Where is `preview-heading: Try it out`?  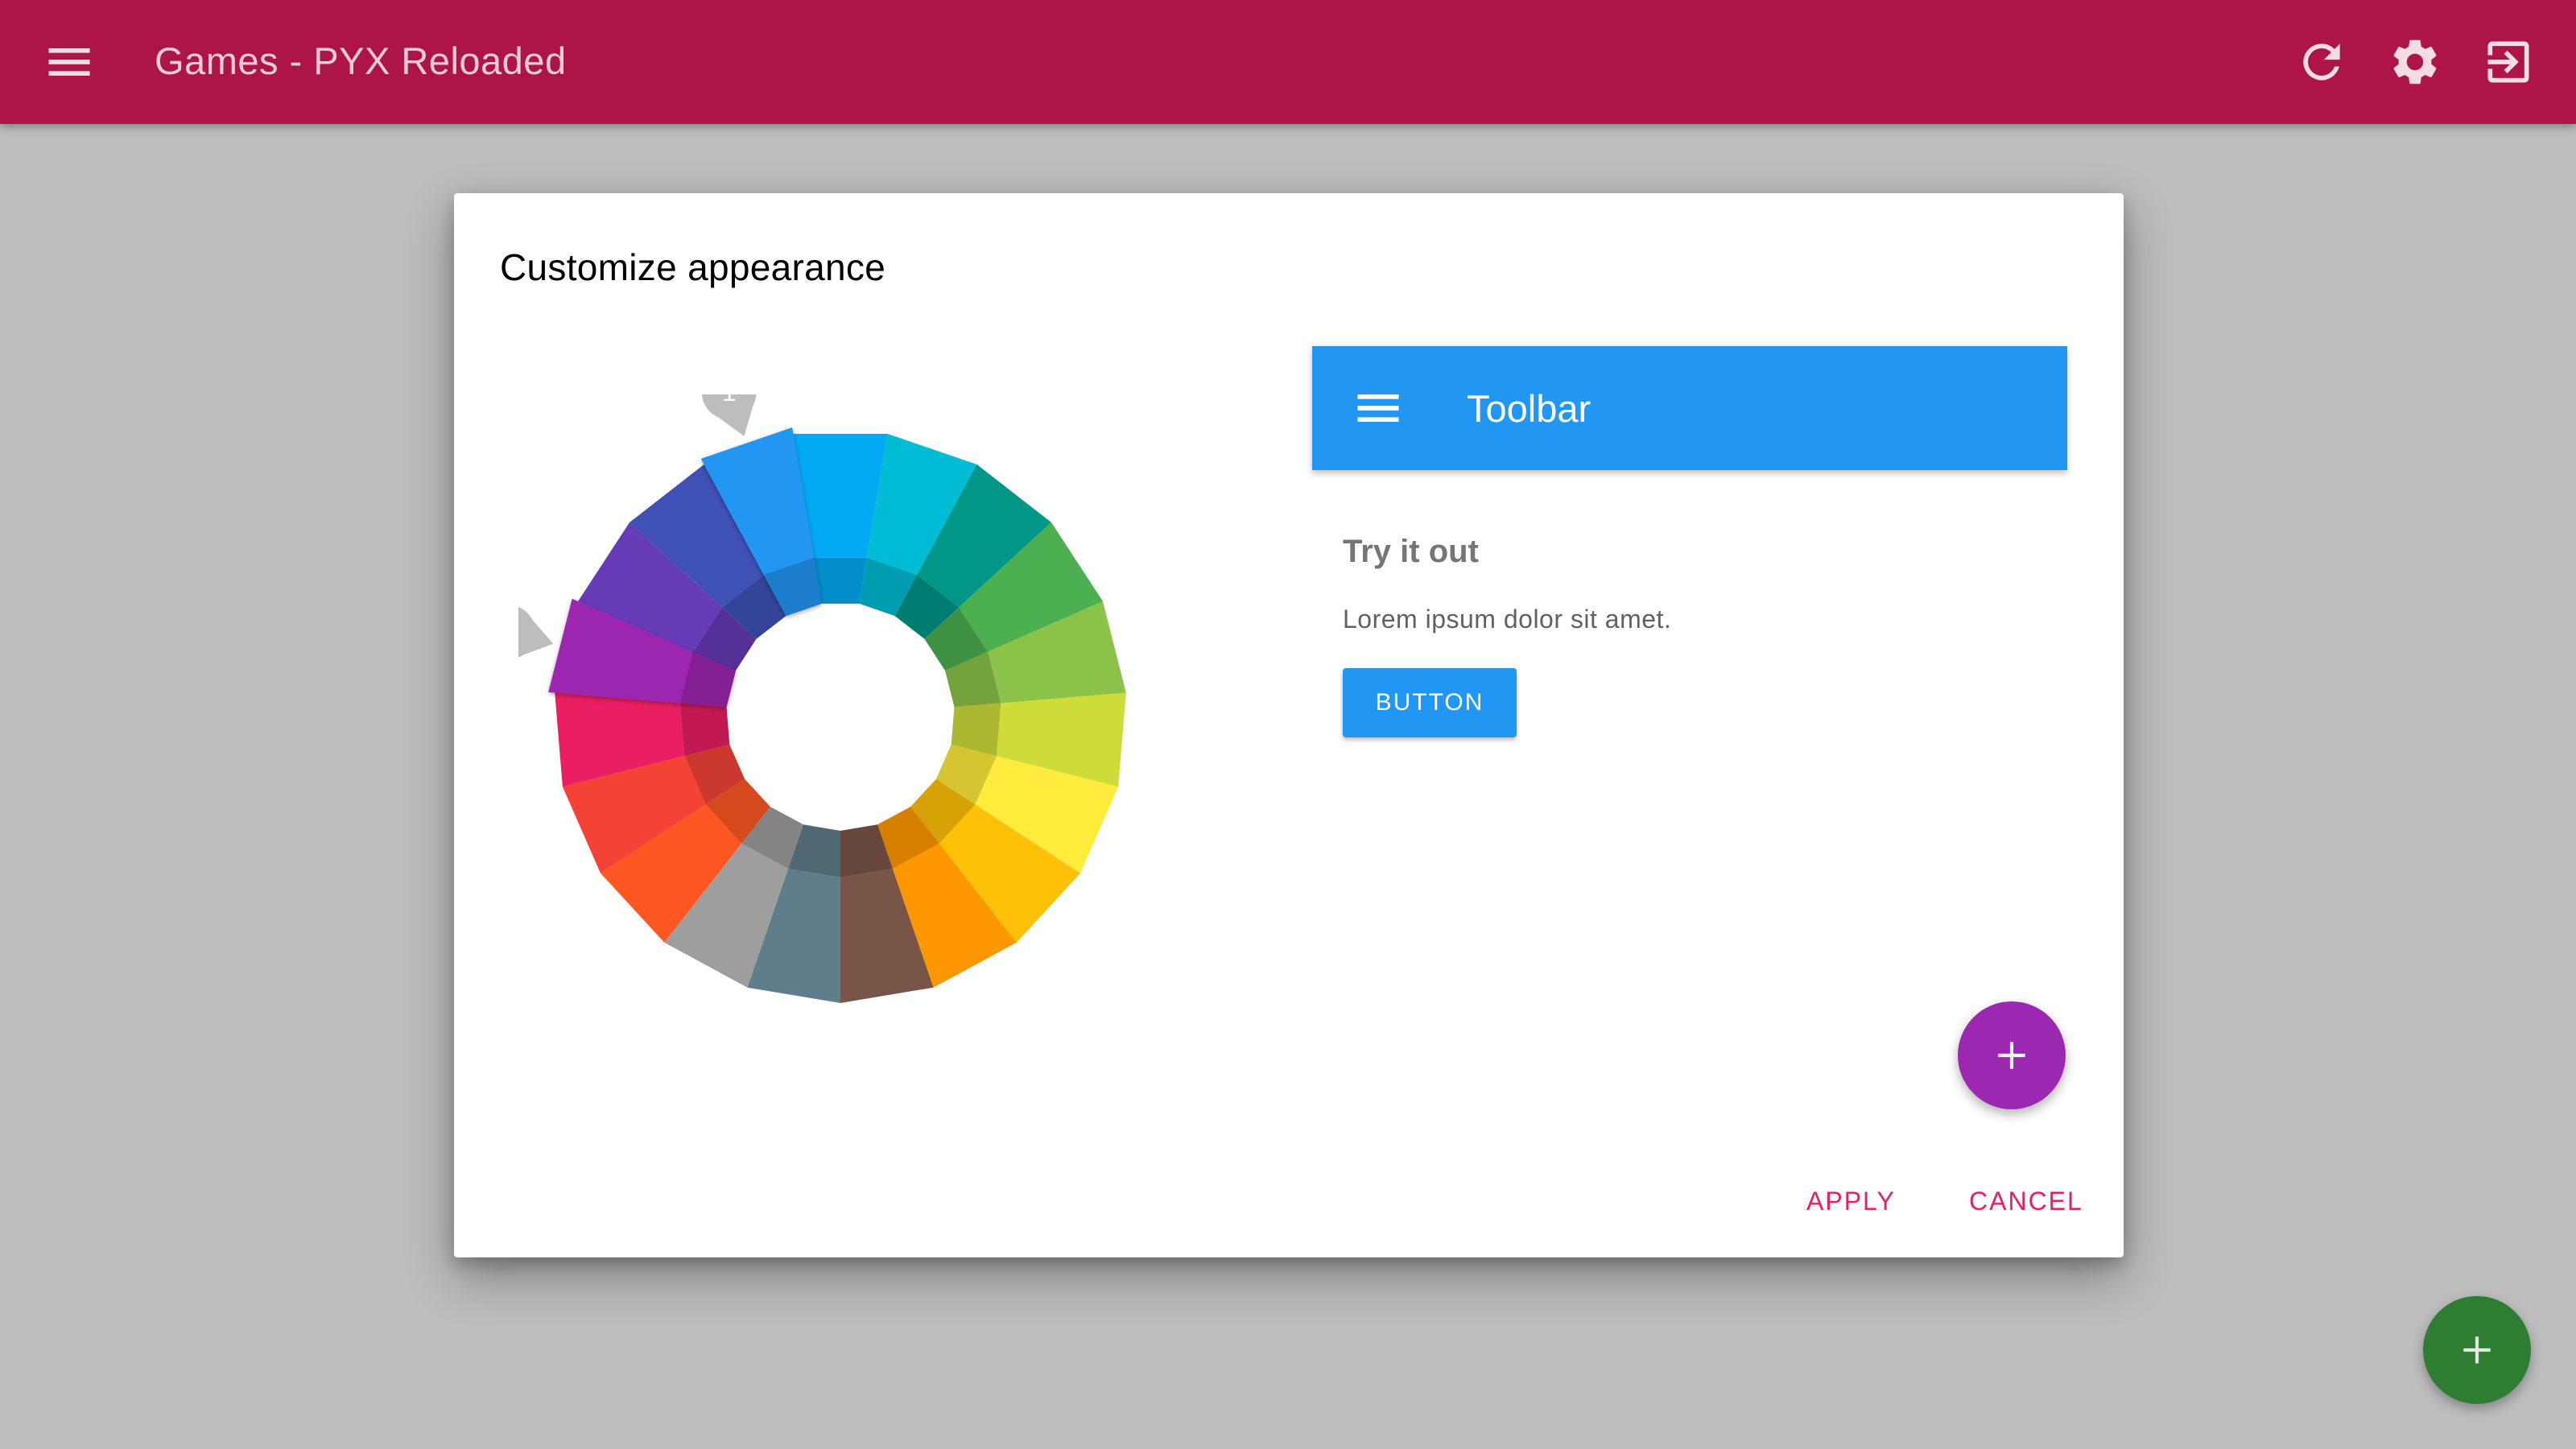
preview-heading: Try it out is located at coordinates (1411, 551).